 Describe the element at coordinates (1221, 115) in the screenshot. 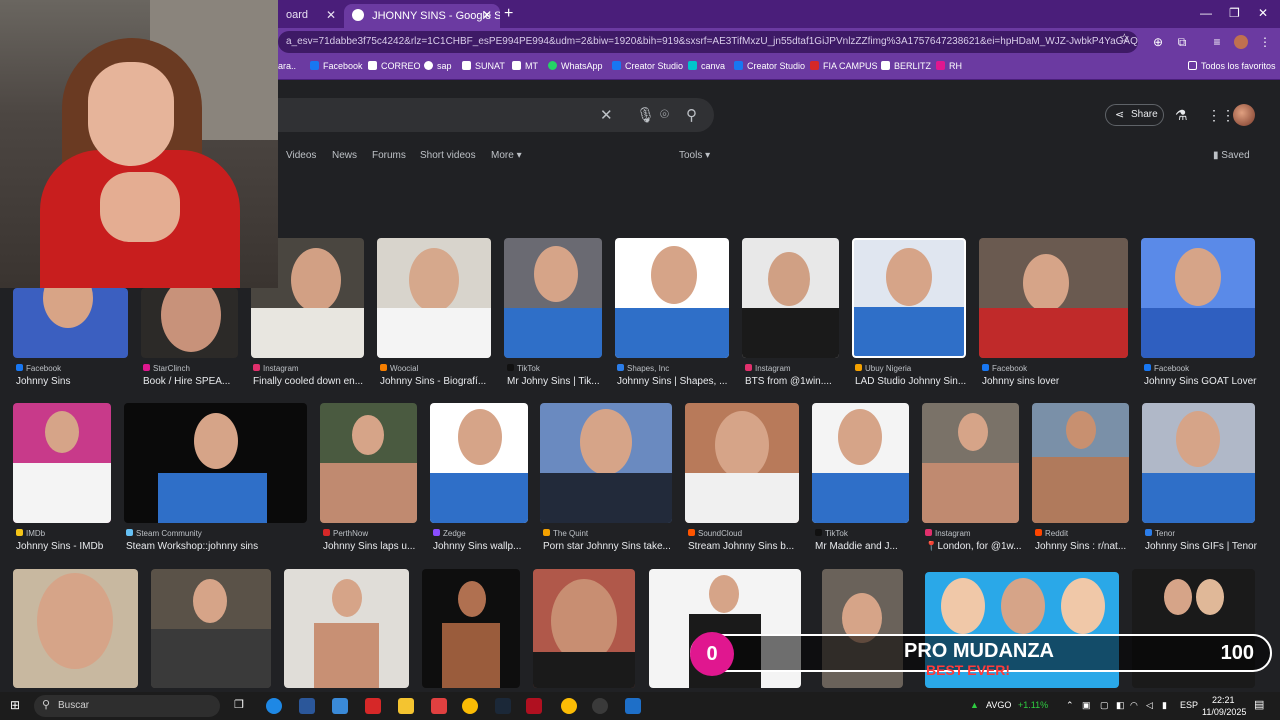

I see `apps-grid-icon: ⋮⋮` at that location.